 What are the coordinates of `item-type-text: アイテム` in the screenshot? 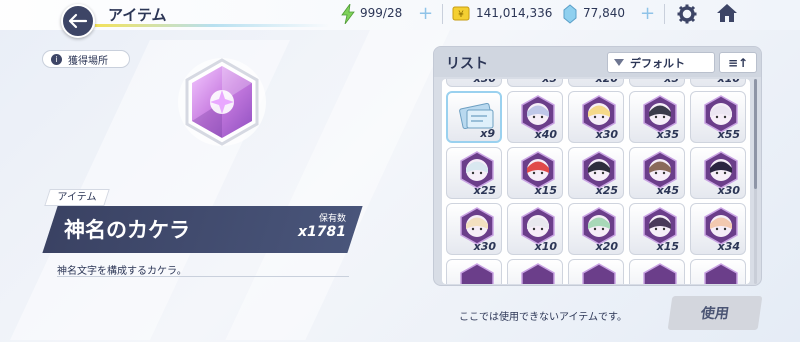 It's located at (77, 197).